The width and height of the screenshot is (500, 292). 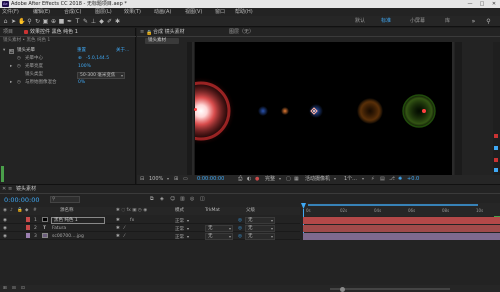 I want to click on workspace-menu-icon: », so click(x=473, y=21).